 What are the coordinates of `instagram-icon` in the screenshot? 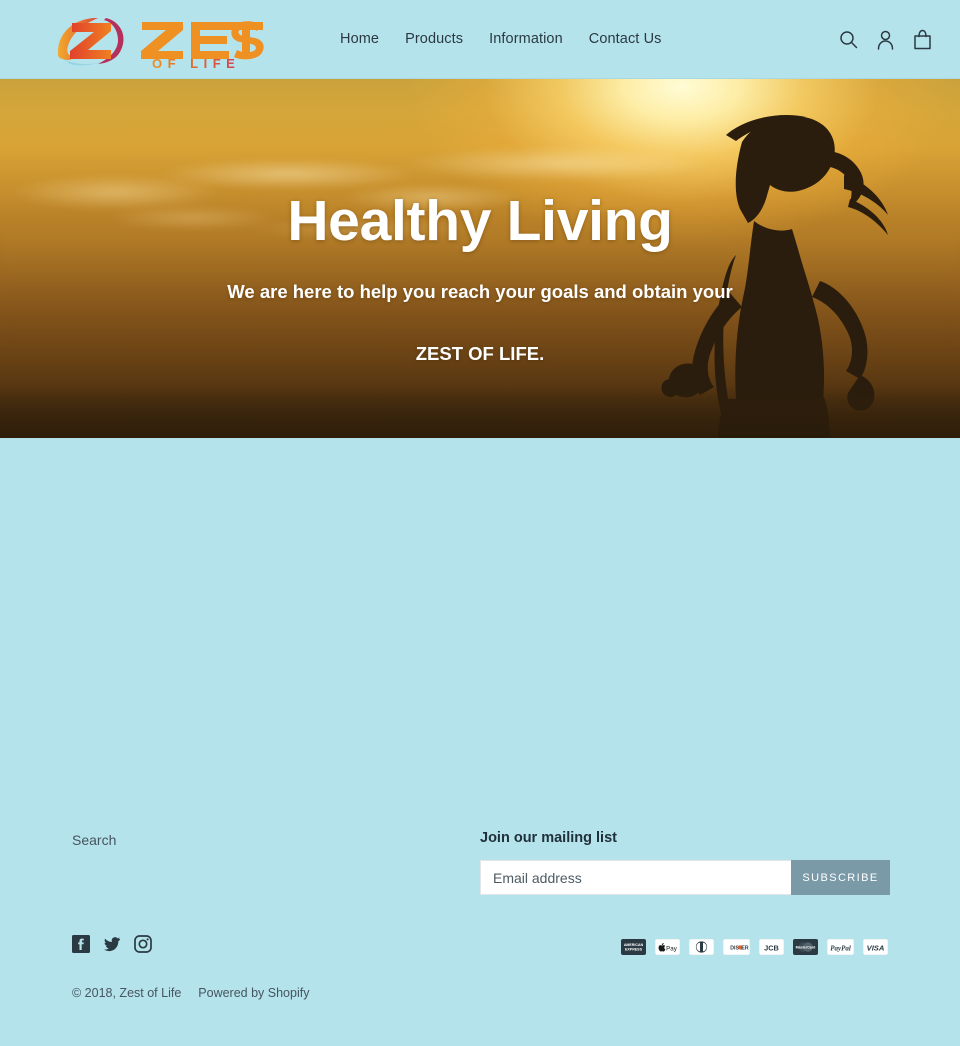 It's located at (143, 944).